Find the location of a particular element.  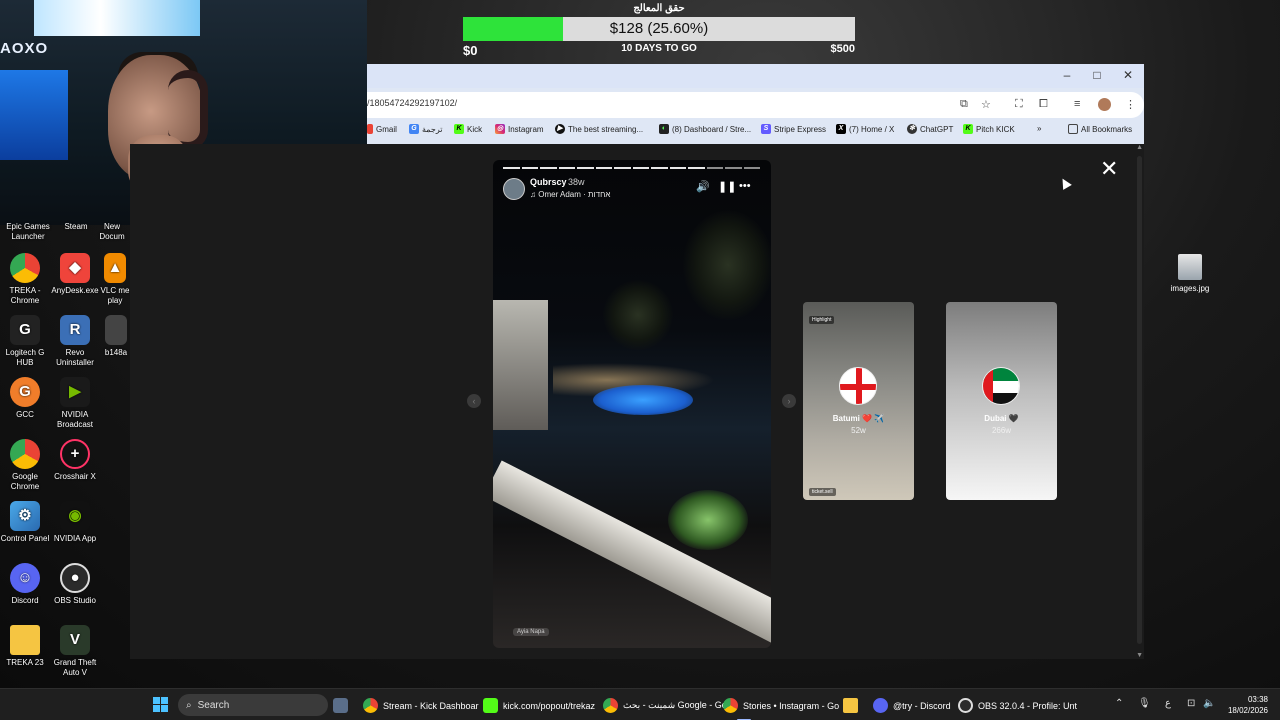

language-indicator: ع is located at coordinates (1168, 703).